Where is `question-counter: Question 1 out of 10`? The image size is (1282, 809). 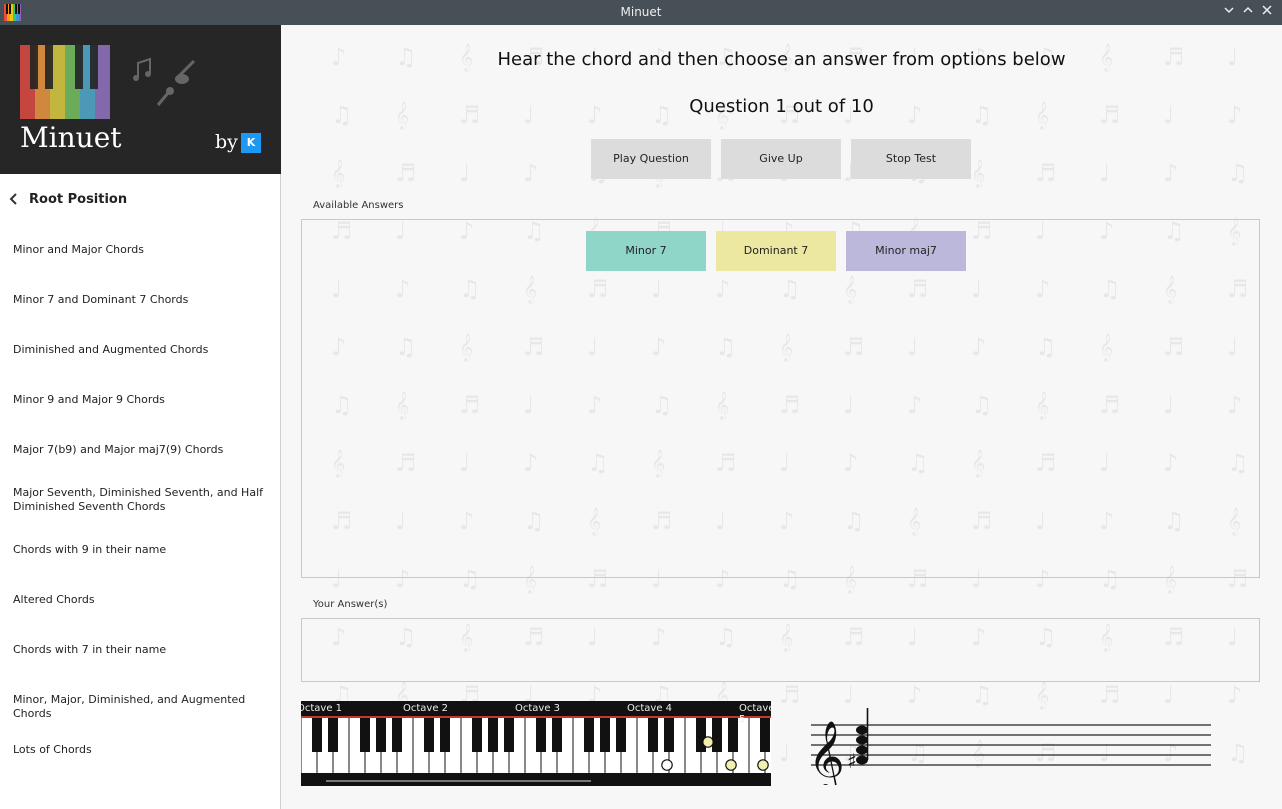
question-counter: Question 1 out of 10 is located at coordinates (781, 106).